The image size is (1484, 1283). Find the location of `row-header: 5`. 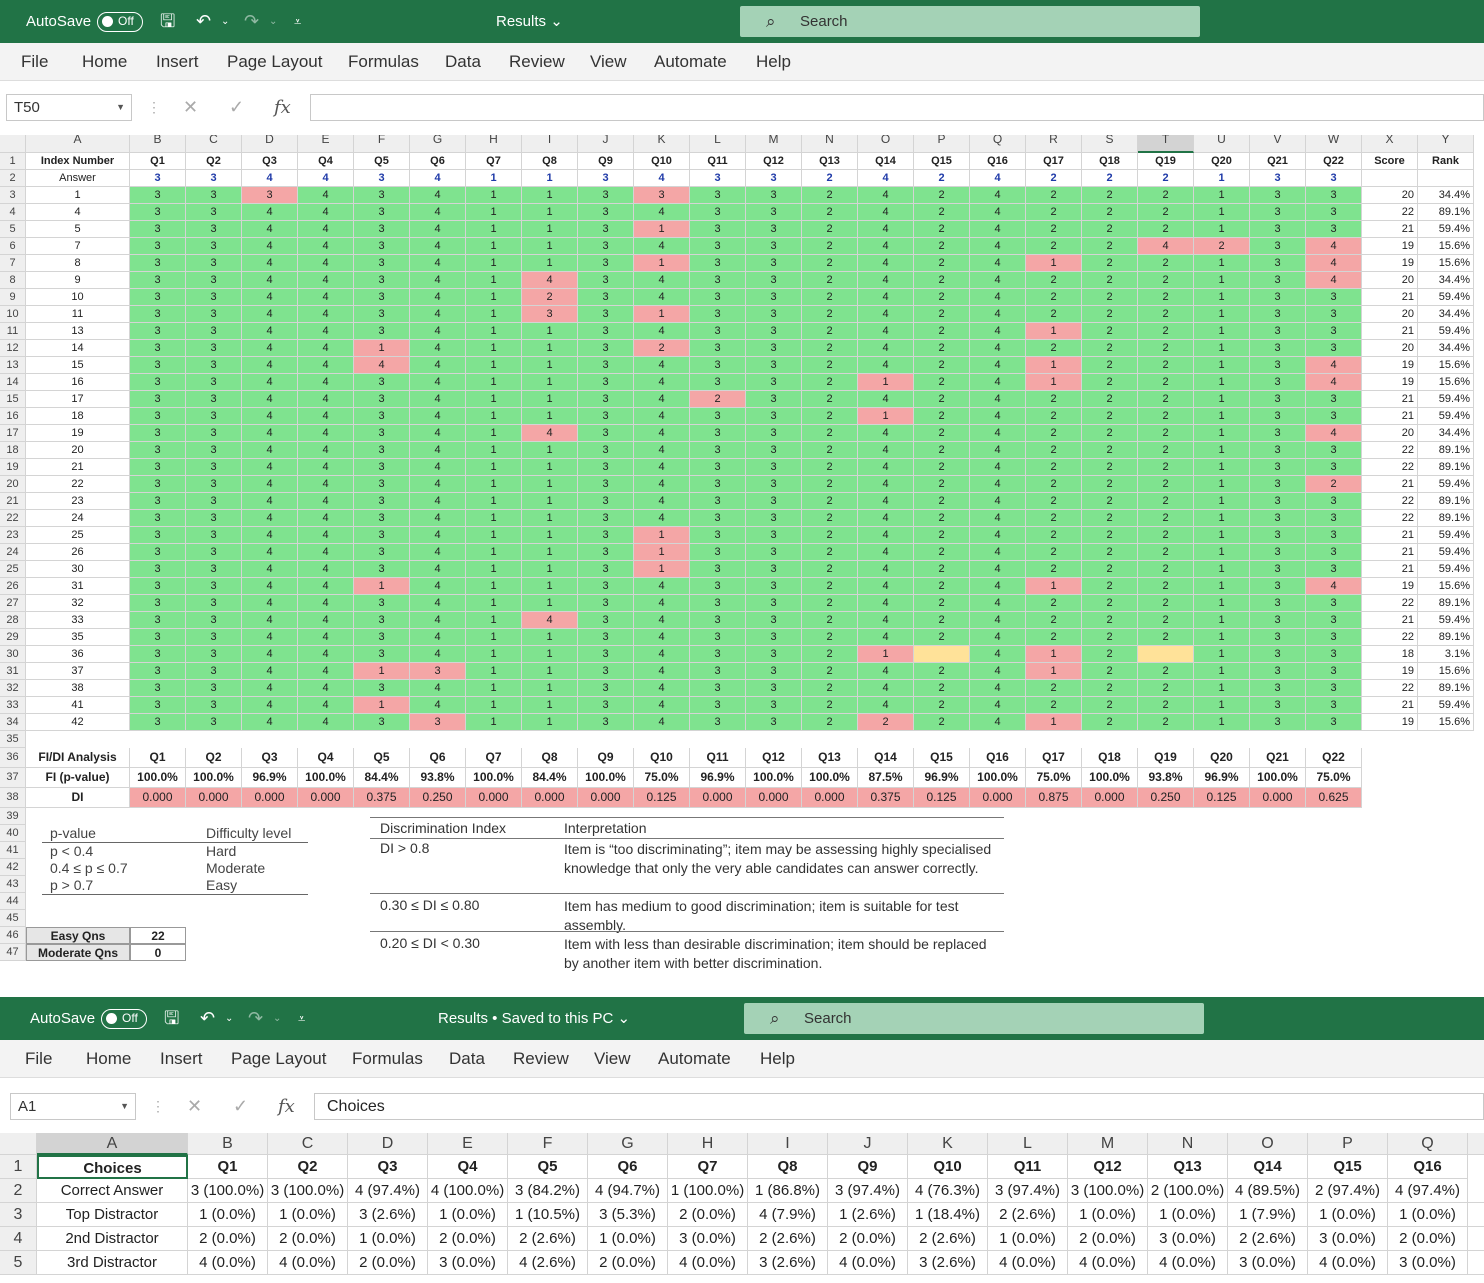

row-header: 5 is located at coordinates (18, 1263).